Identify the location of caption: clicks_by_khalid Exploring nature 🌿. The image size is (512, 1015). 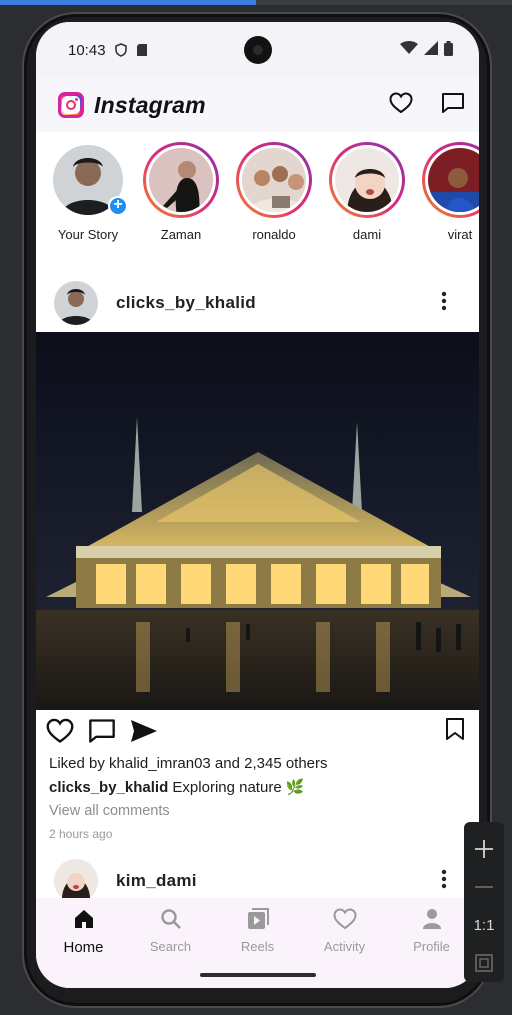
(259, 788).